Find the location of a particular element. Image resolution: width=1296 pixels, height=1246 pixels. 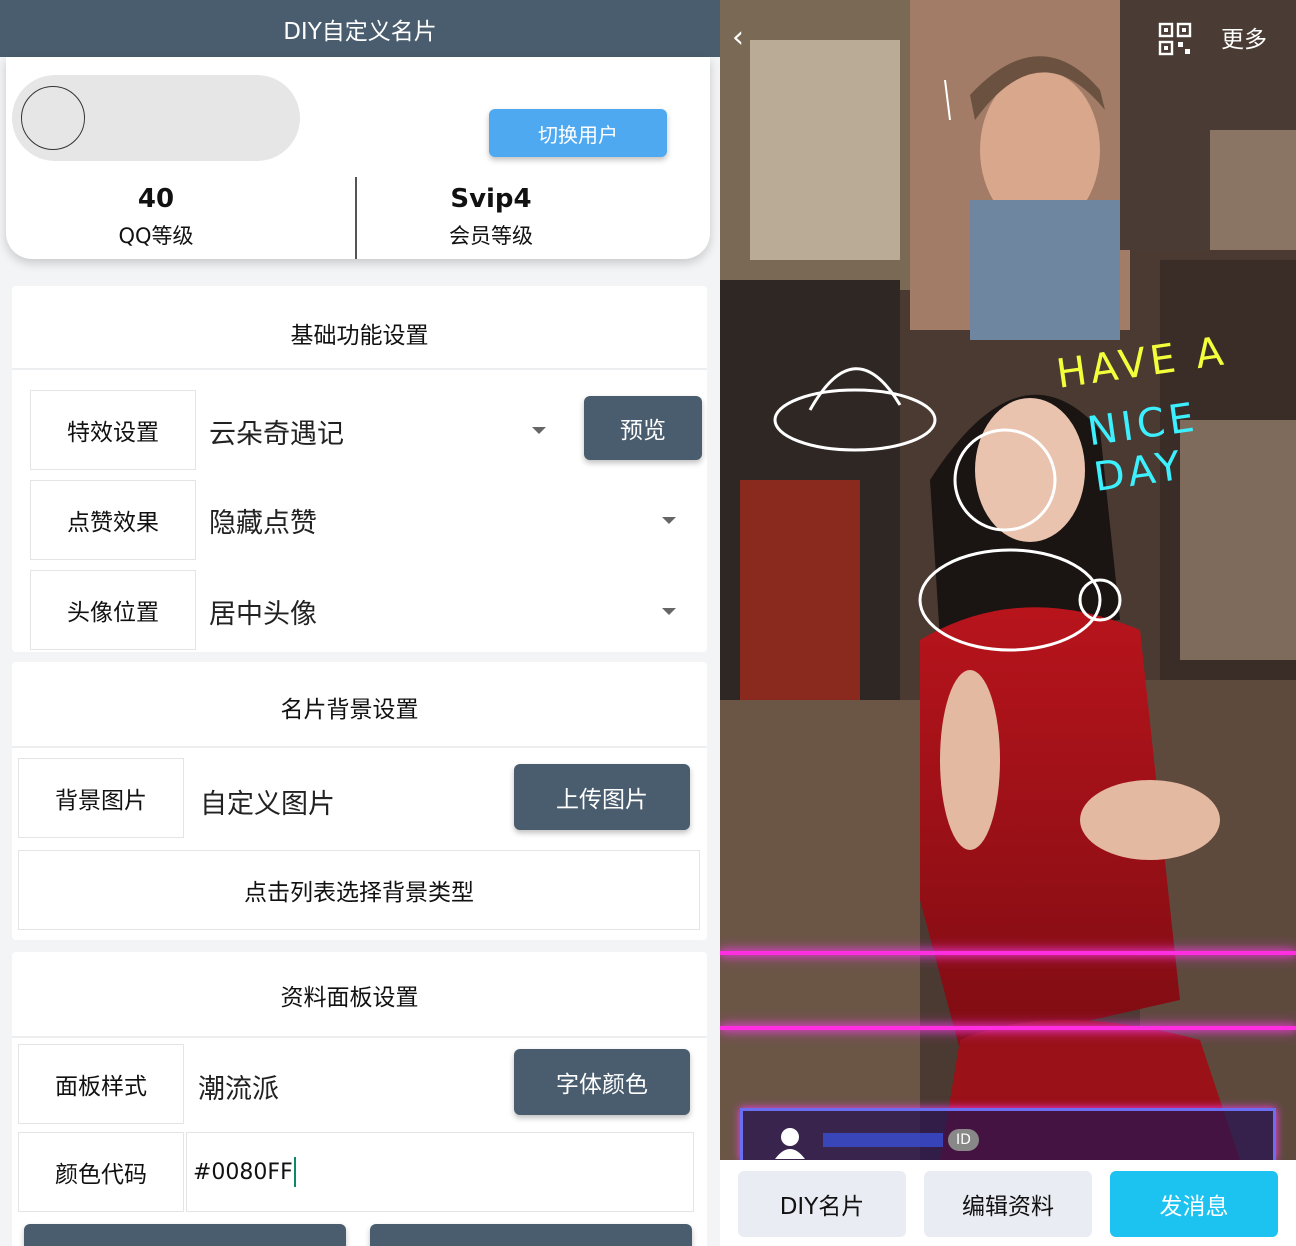

background-image-value: 自定义图片 is located at coordinates (267, 804).